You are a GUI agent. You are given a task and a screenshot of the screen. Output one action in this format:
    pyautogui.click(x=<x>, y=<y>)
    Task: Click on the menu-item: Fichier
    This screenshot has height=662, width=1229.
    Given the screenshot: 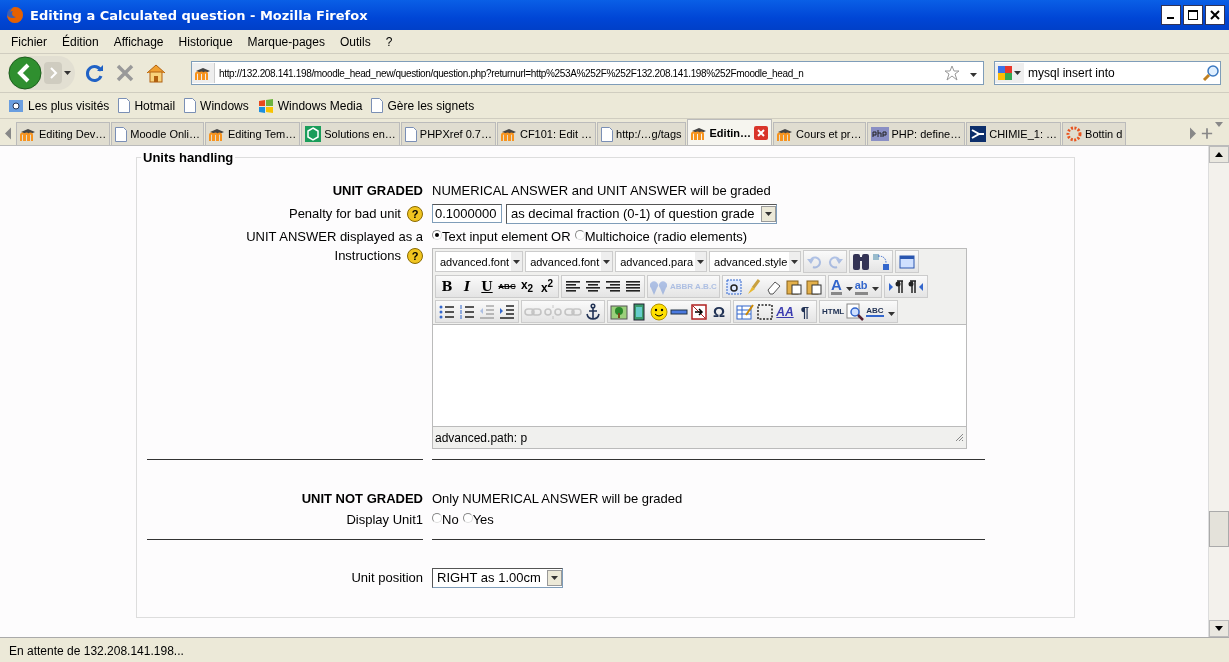 What is the action you would take?
    pyautogui.click(x=29, y=41)
    